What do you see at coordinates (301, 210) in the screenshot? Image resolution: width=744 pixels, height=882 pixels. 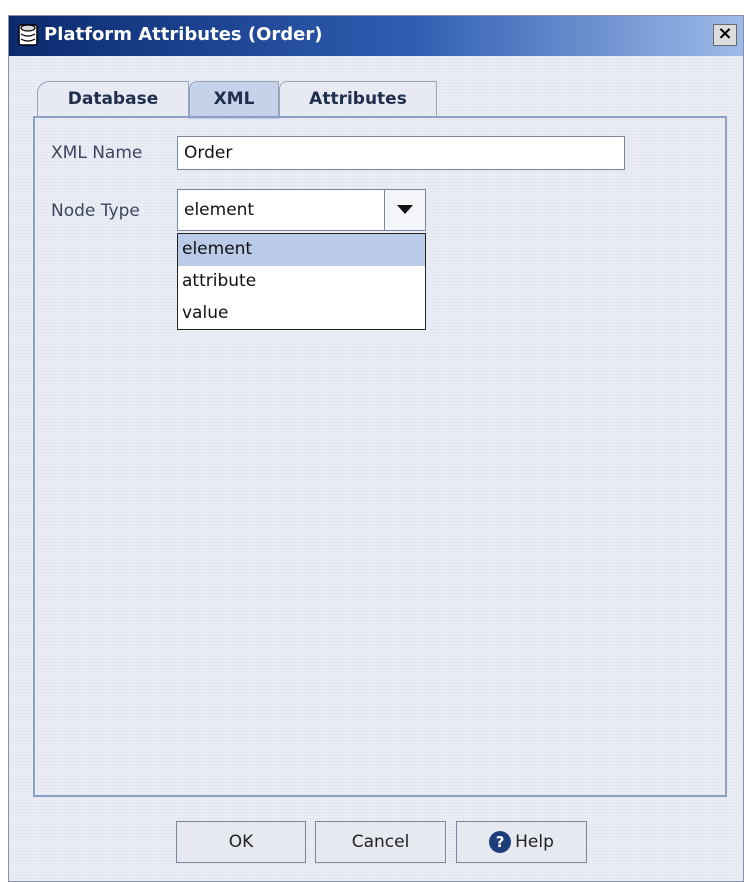 I see `node-type-select: element` at bounding box center [301, 210].